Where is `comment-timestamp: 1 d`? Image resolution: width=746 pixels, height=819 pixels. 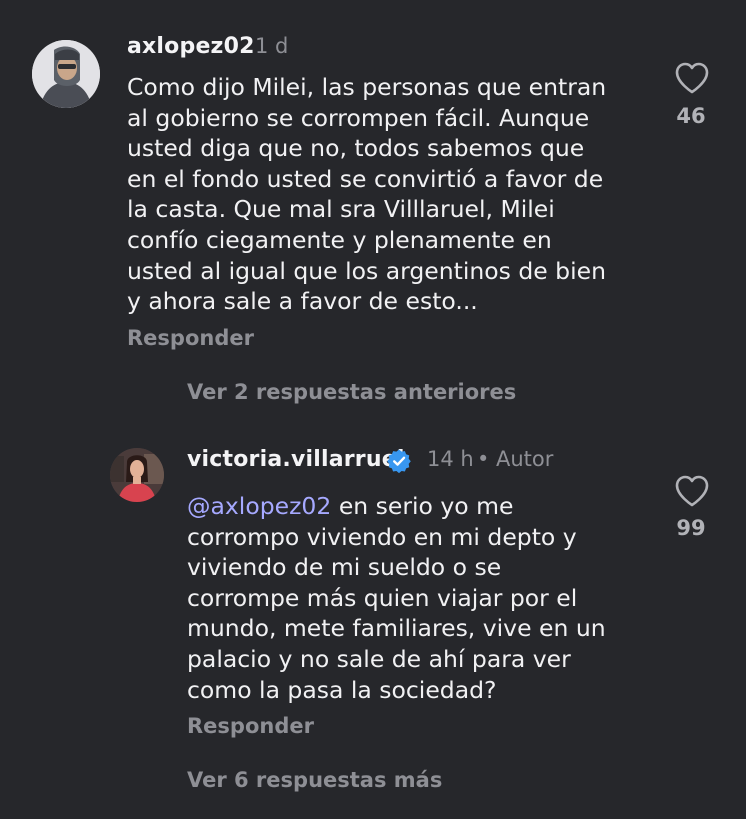 comment-timestamp: 1 d is located at coordinates (272, 46).